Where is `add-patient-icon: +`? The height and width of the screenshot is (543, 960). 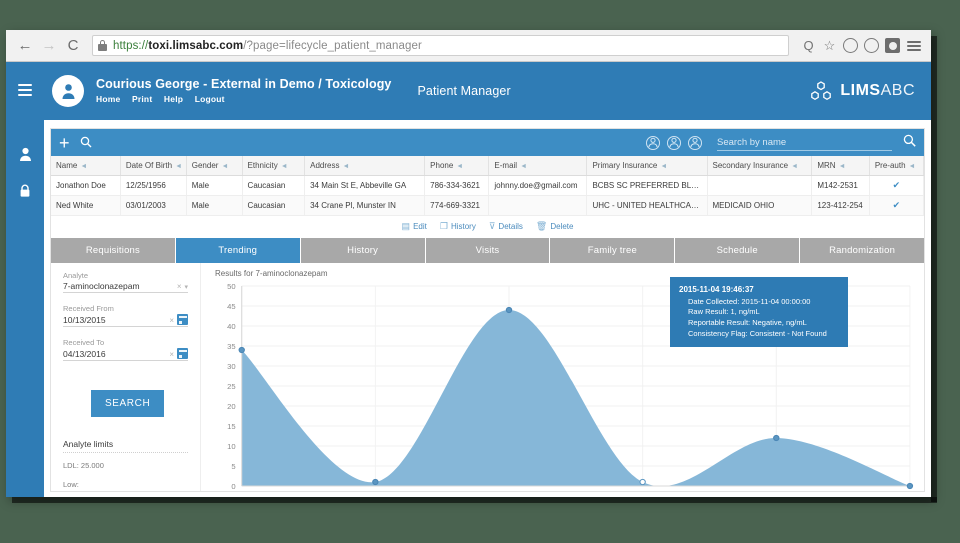 add-patient-icon: + is located at coordinates (64, 143).